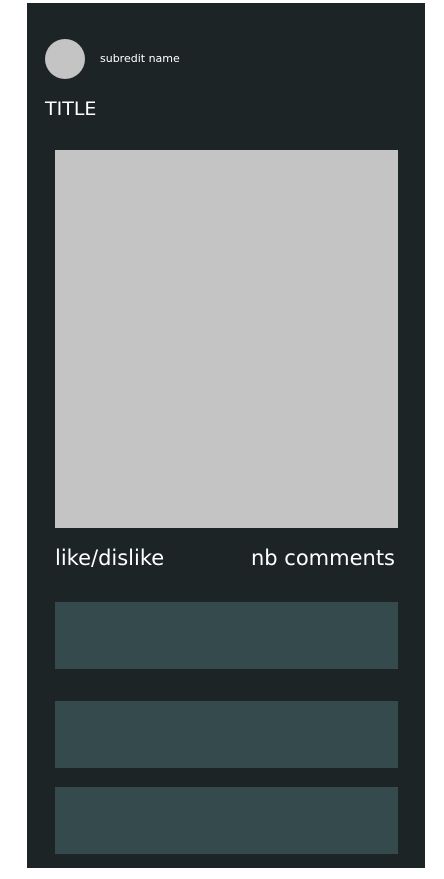 The image size is (444, 879). What do you see at coordinates (71, 109) in the screenshot?
I see `post-title: TITLE` at bounding box center [71, 109].